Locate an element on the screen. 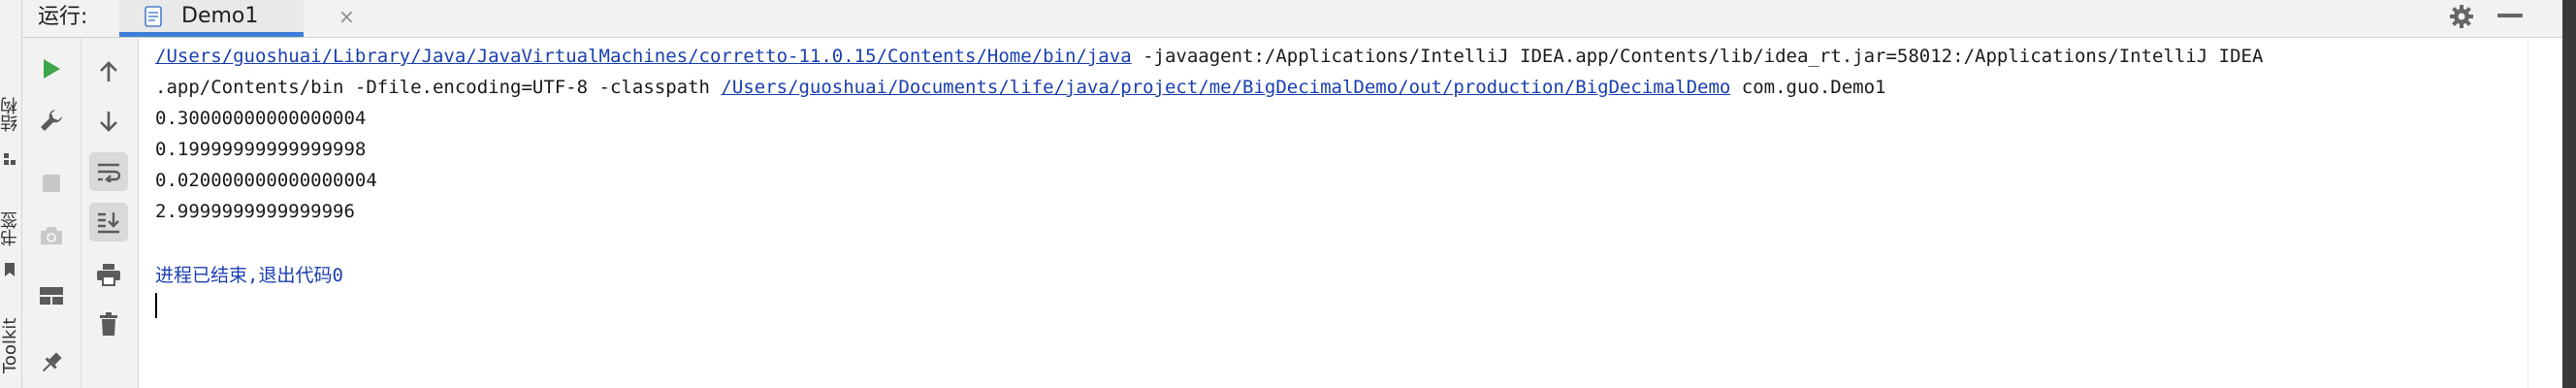  scroll-to-end-icon is located at coordinates (108, 222).